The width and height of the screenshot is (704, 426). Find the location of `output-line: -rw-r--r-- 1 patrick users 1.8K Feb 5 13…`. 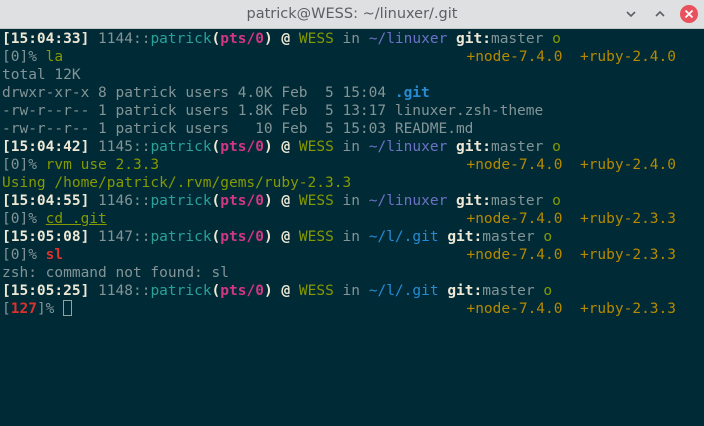

output-line: -rw-r--r-- 1 patrick users 1.8K Feb 5 13… is located at coordinates (353, 111).